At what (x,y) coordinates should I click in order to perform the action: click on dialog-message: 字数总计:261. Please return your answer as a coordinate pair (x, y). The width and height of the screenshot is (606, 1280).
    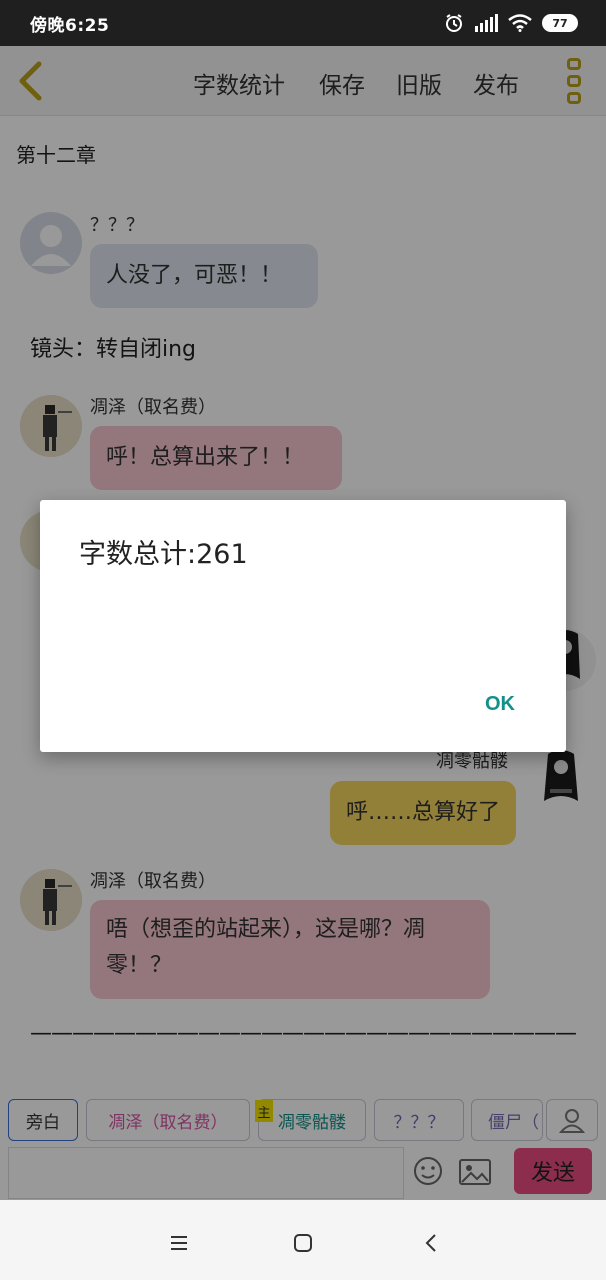
    Looking at the image, I should click on (163, 554).